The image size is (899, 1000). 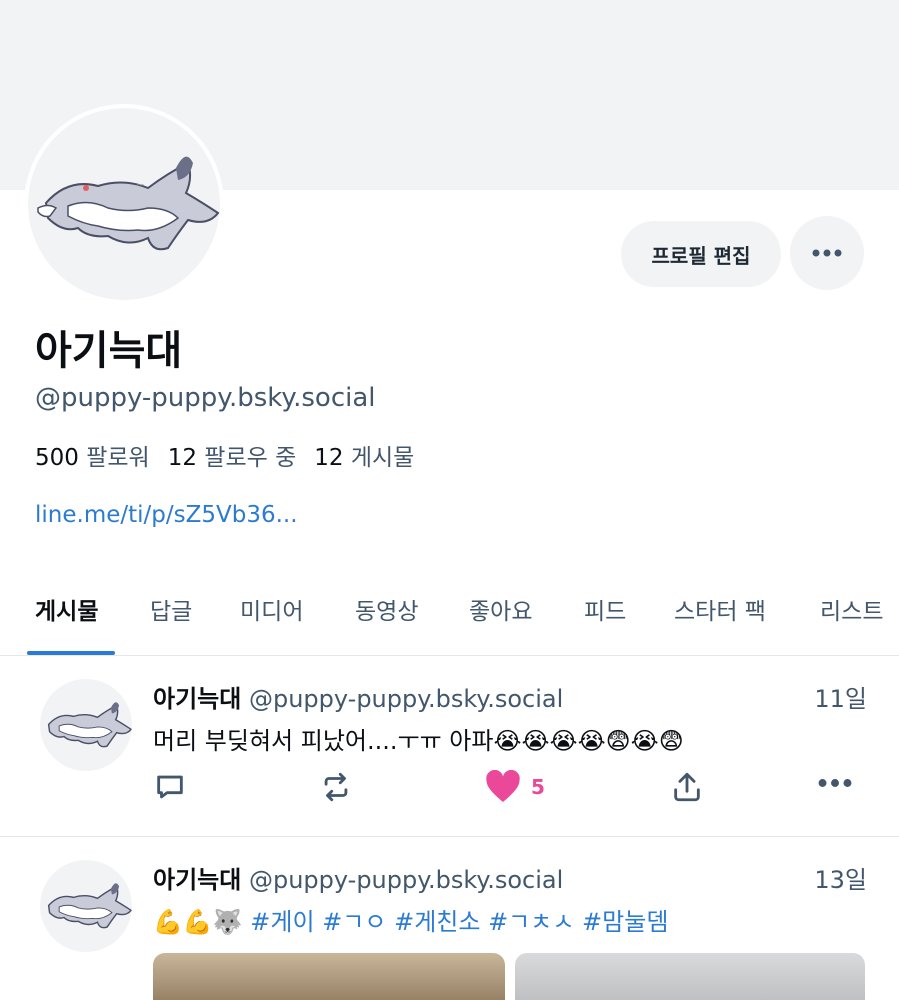 I want to click on tab-posts: 게시물, so click(x=66, y=609).